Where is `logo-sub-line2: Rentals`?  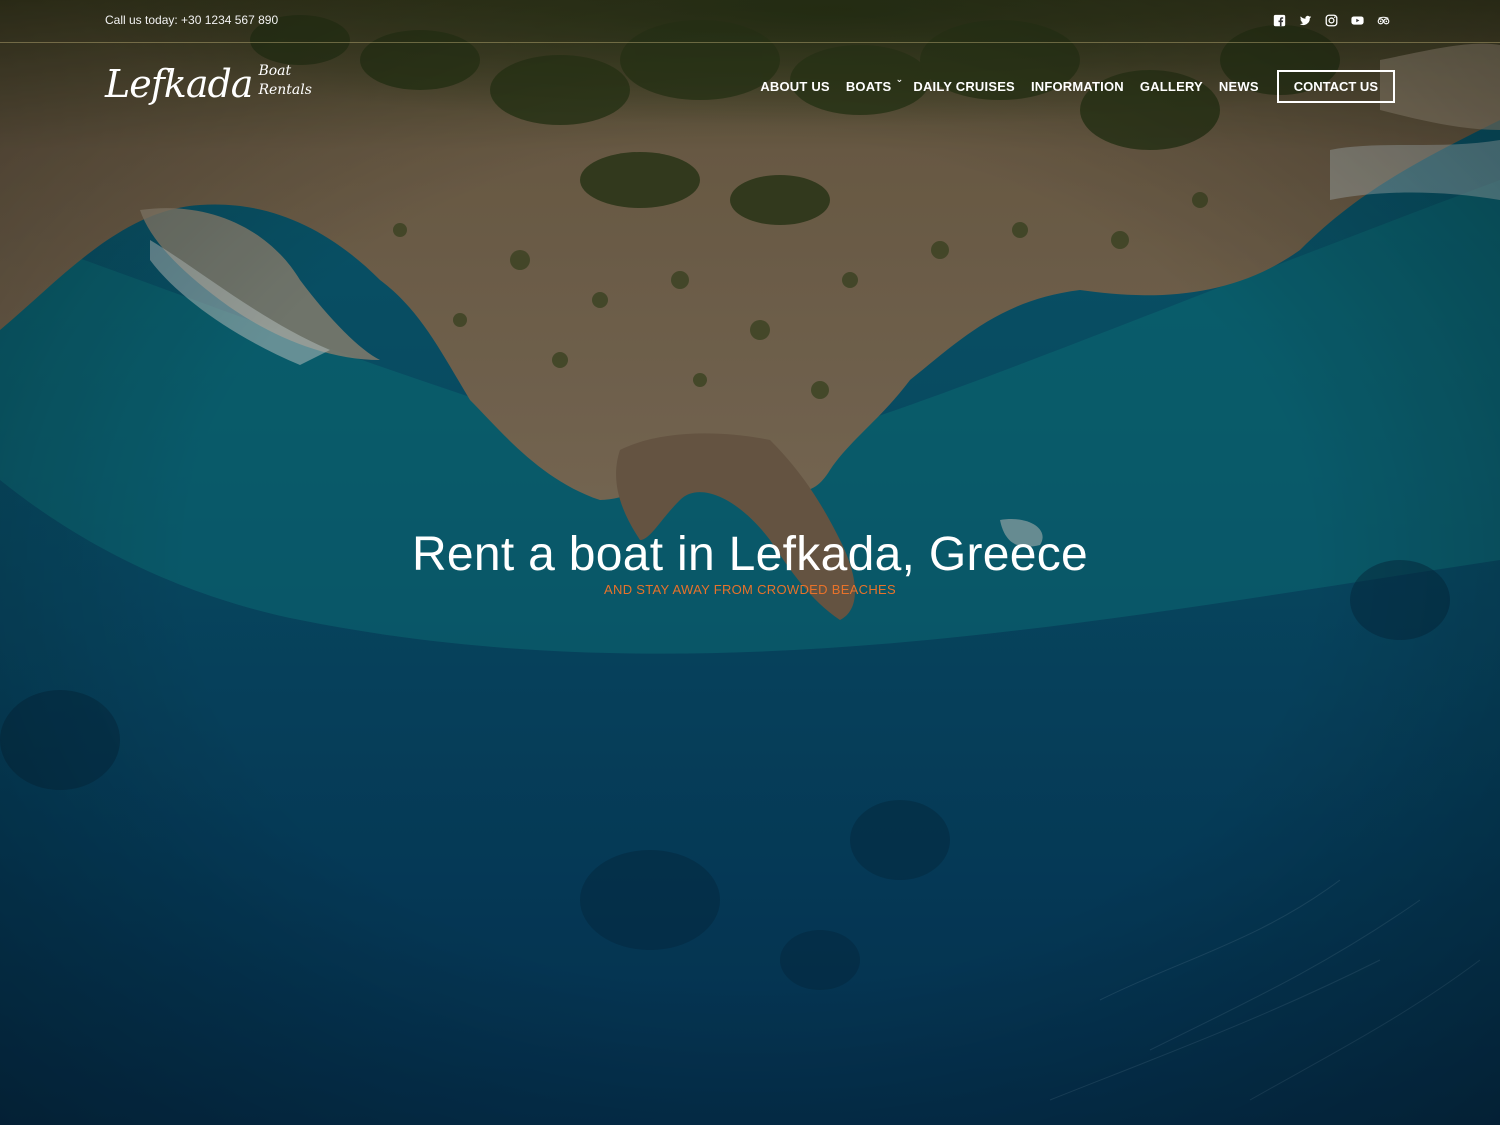 logo-sub-line2: Rentals is located at coordinates (285, 90).